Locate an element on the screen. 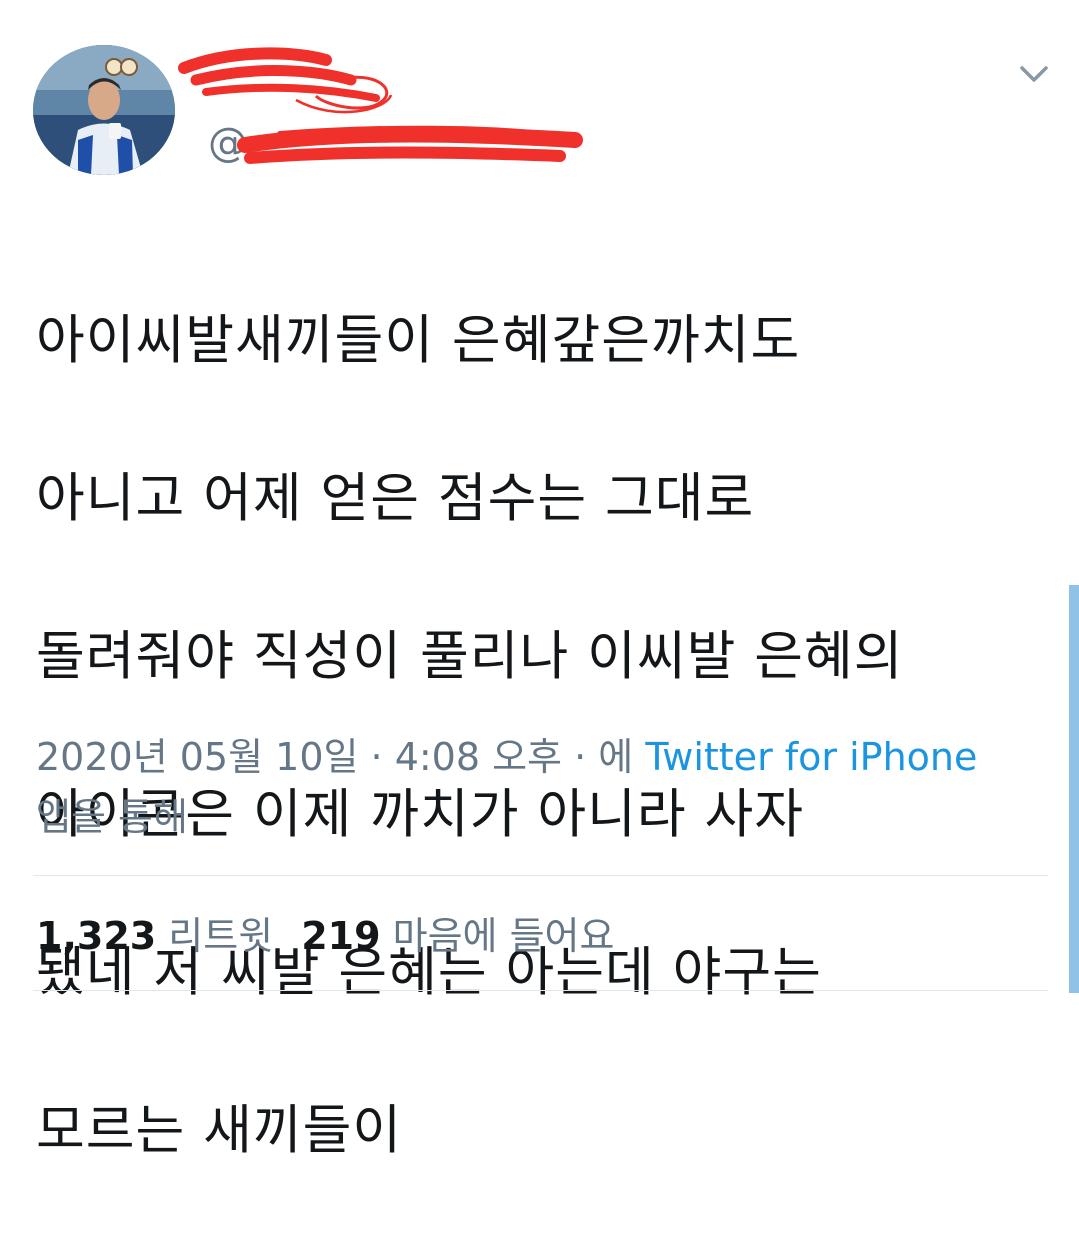 This screenshot has height=1249, width=1079. avatar is located at coordinates (104, 110).